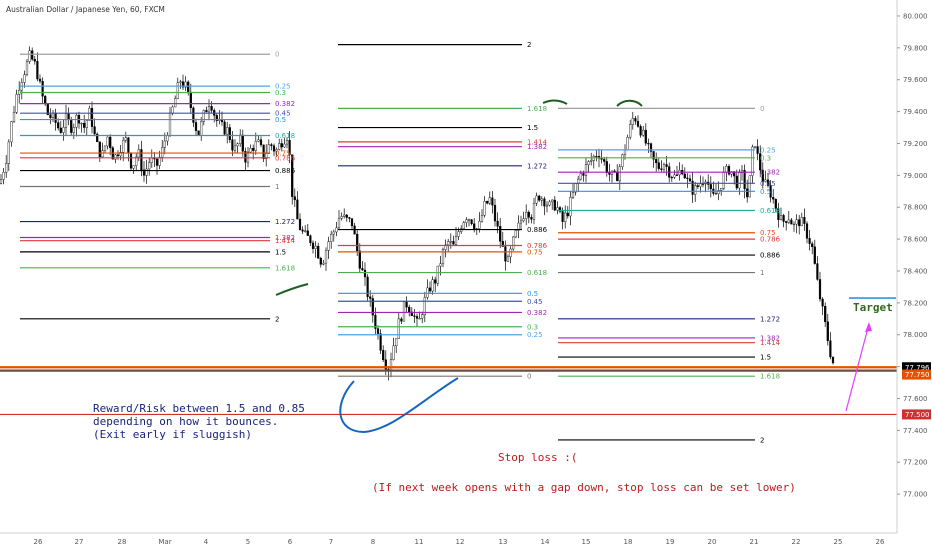 This screenshot has height=550, width=932. Describe the element at coordinates (586, 542) in the screenshot. I see `x-tick-label: 15` at that location.